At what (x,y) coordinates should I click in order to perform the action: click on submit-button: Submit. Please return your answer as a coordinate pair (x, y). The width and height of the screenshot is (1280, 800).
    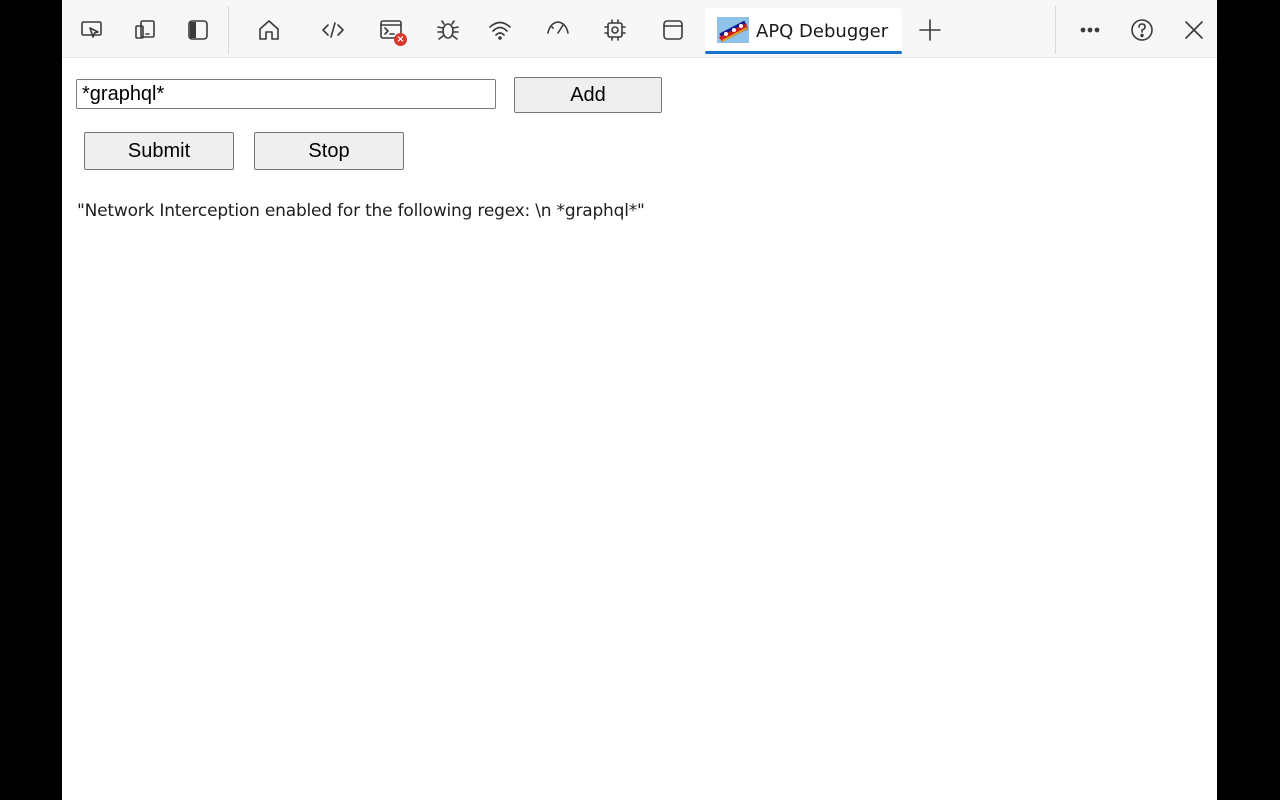
    Looking at the image, I should click on (159, 151).